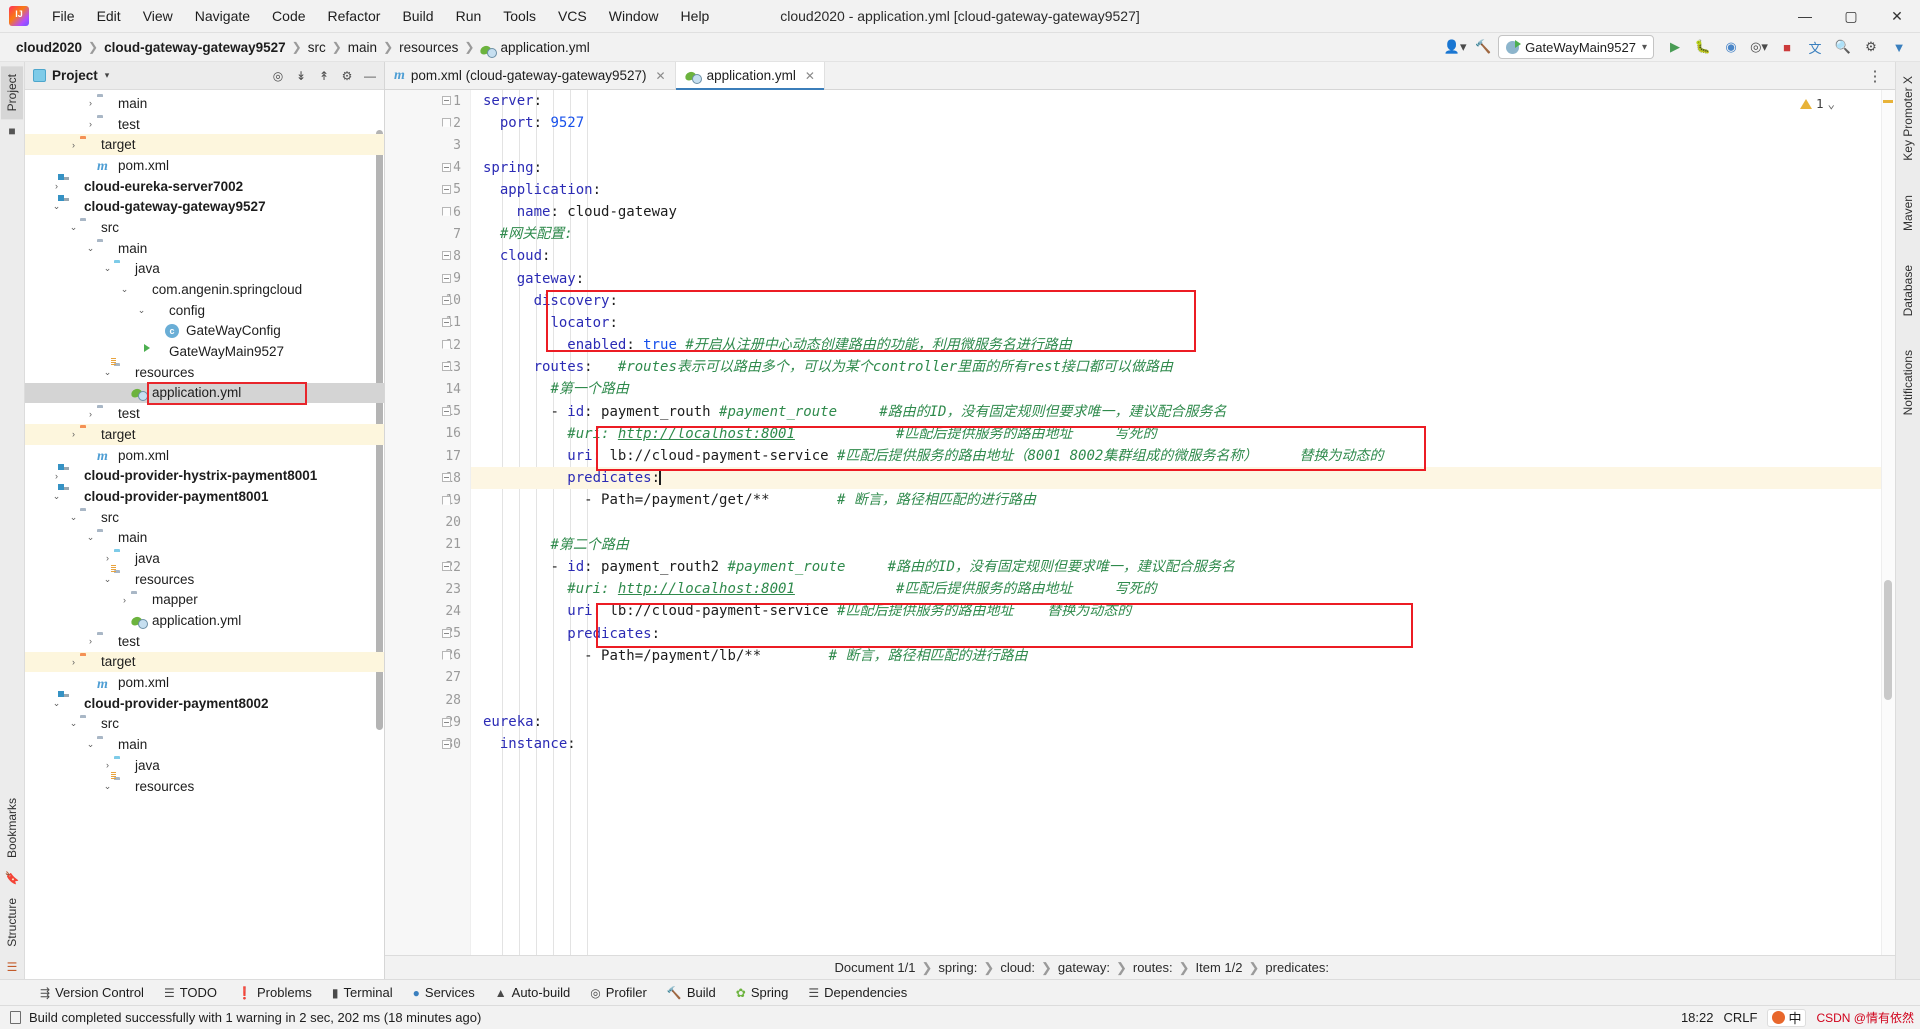 This screenshot has height=1029, width=1920. What do you see at coordinates (427, 168) in the screenshot?
I see `line-number: 4` at bounding box center [427, 168].